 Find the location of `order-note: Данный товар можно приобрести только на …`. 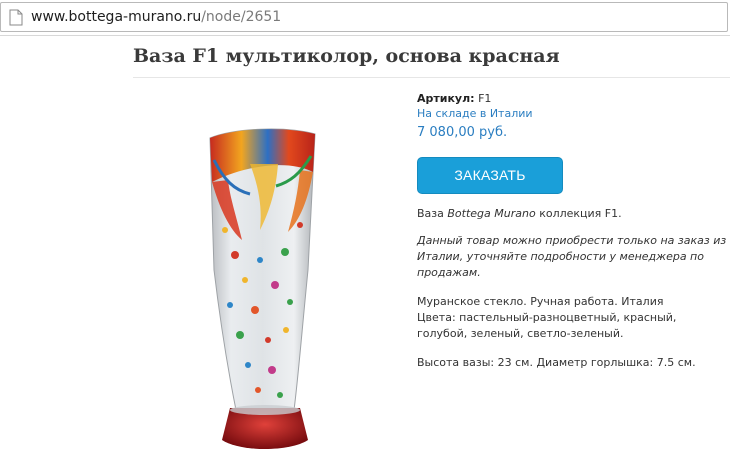

order-note: Данный товар можно приобрести только на … is located at coordinates (572, 256).